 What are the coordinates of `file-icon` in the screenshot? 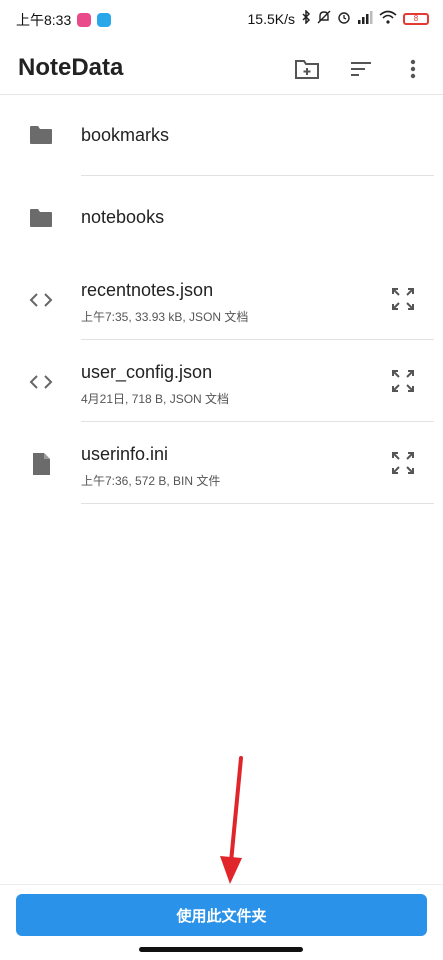 It's located at (41, 464).